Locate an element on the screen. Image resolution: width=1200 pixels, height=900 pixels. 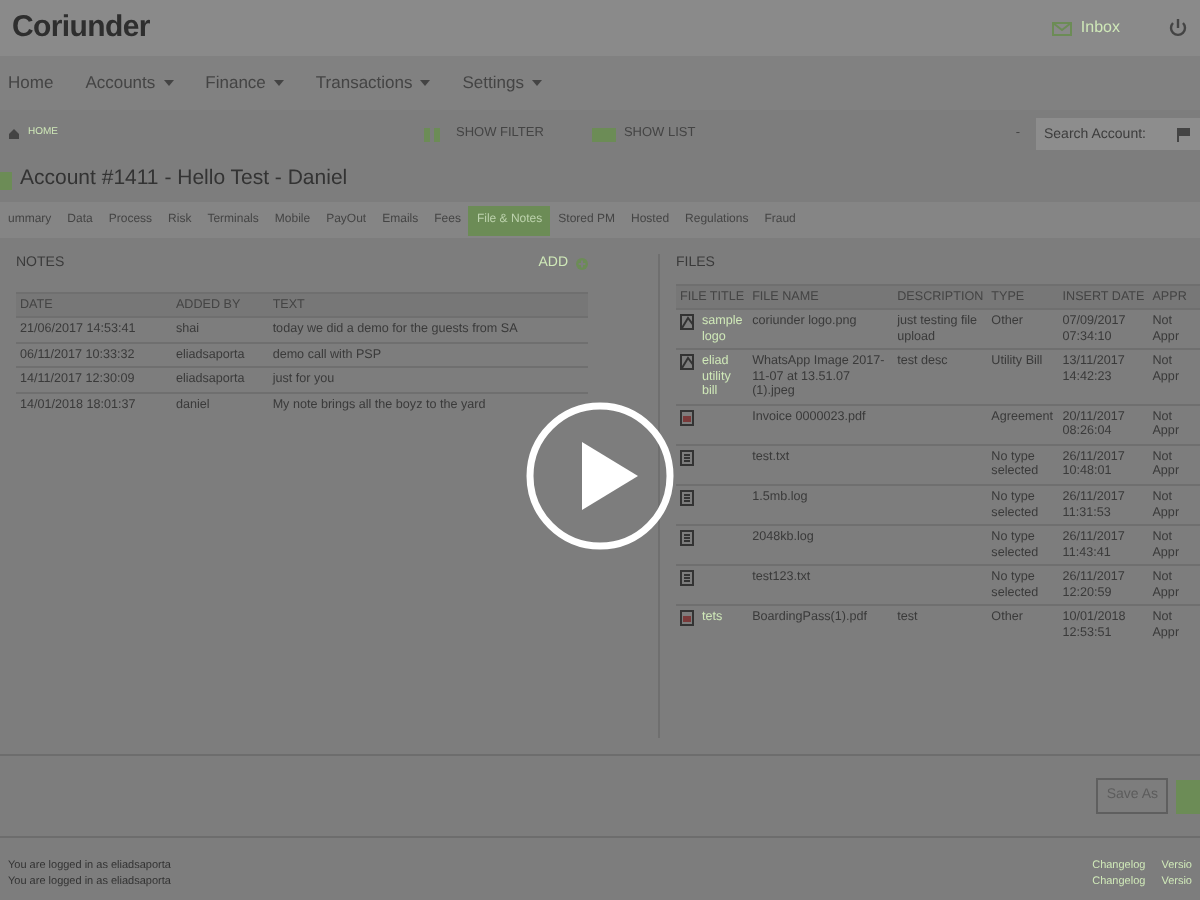
mail-icon is located at coordinates (1062, 28).